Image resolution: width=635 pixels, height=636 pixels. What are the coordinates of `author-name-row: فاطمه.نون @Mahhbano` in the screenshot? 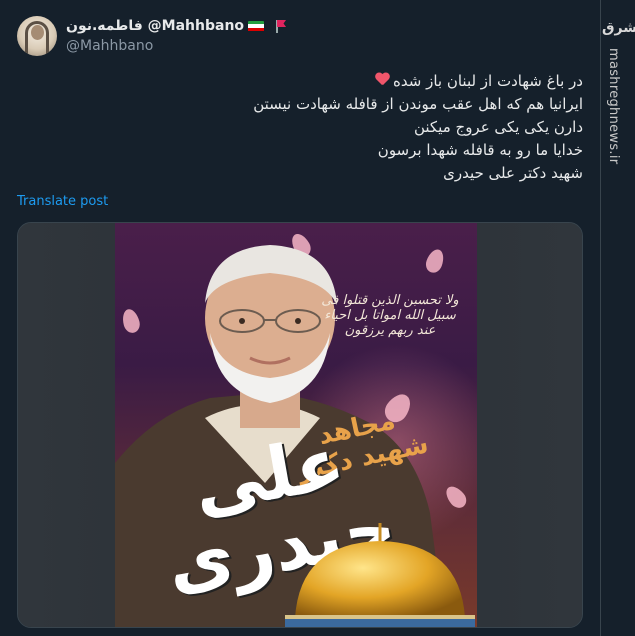 It's located at (177, 26).